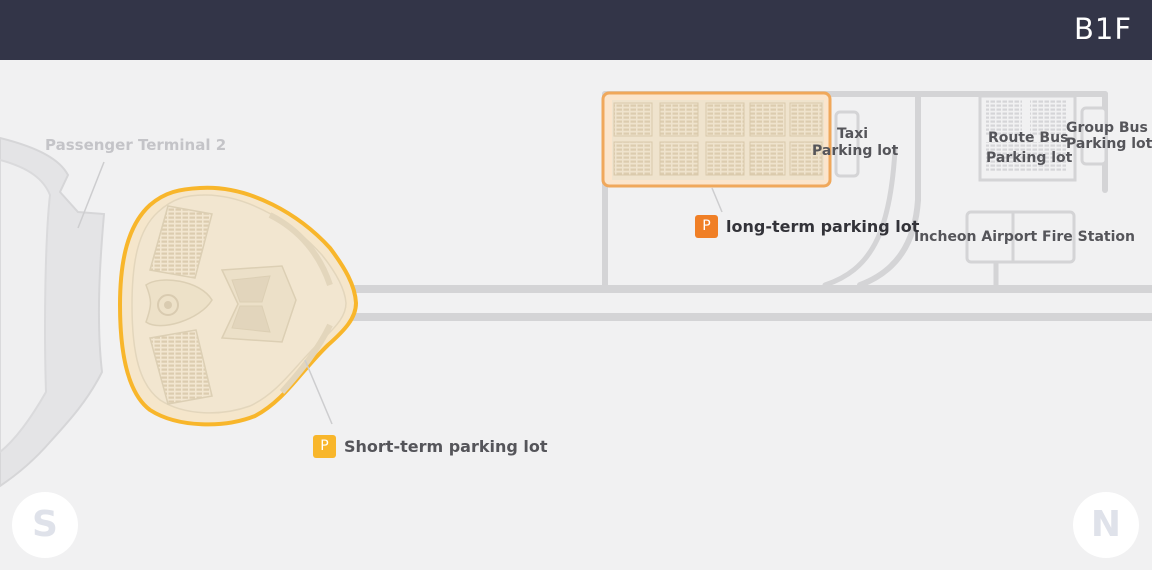 The width and height of the screenshot is (1152, 570). What do you see at coordinates (53, 312) in the screenshot?
I see `terminal-building` at bounding box center [53, 312].